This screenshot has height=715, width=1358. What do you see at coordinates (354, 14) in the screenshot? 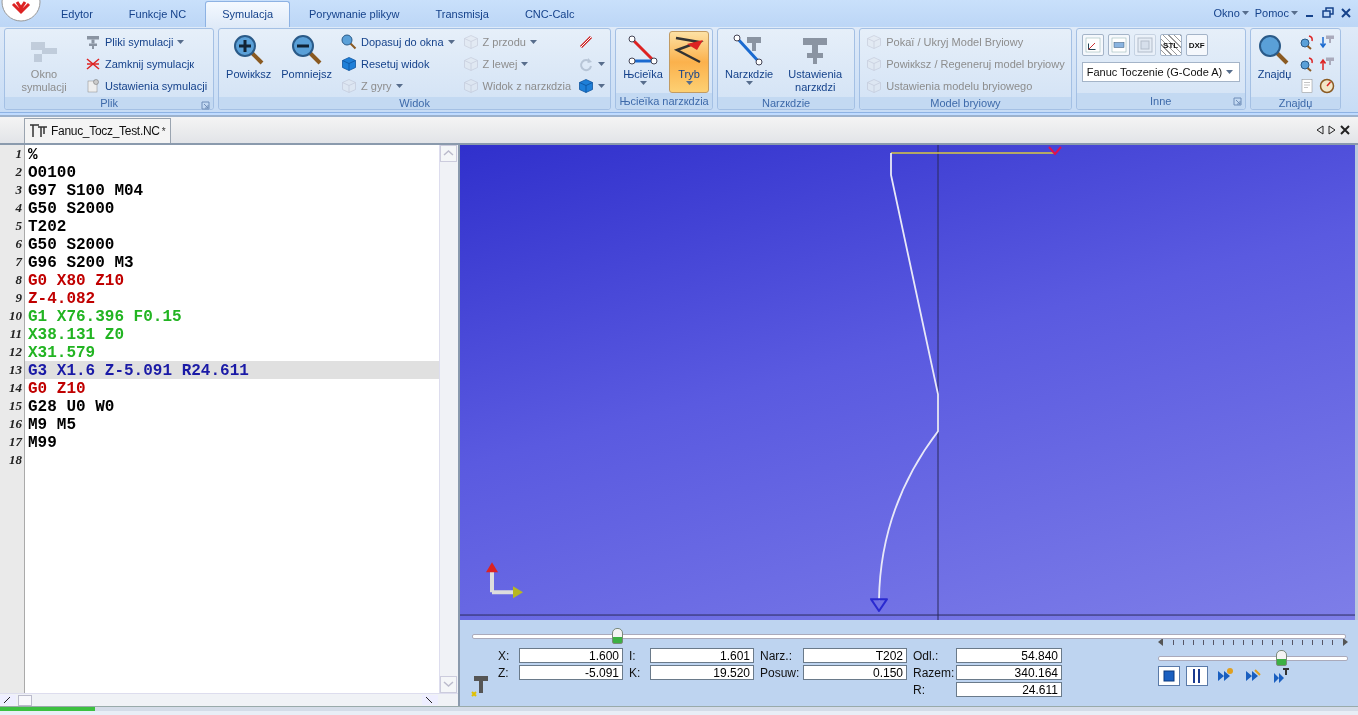
I see `ribbon-tab: Porуwnanie plikуw` at bounding box center [354, 14].